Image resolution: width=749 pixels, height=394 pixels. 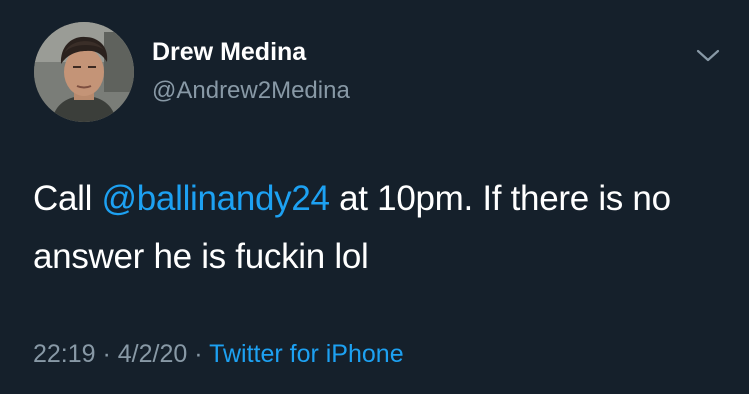 What do you see at coordinates (153, 354) in the screenshot?
I see `tweet-date: 4/2/20` at bounding box center [153, 354].